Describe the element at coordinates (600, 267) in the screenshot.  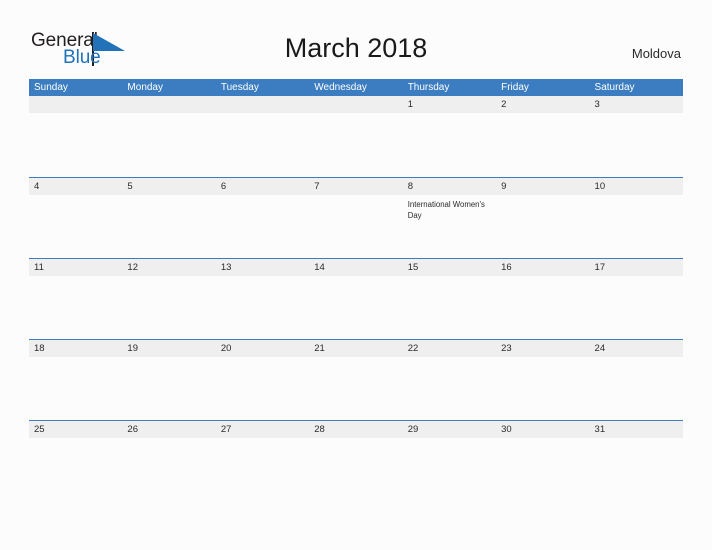
I see `day-number: 17` at that location.